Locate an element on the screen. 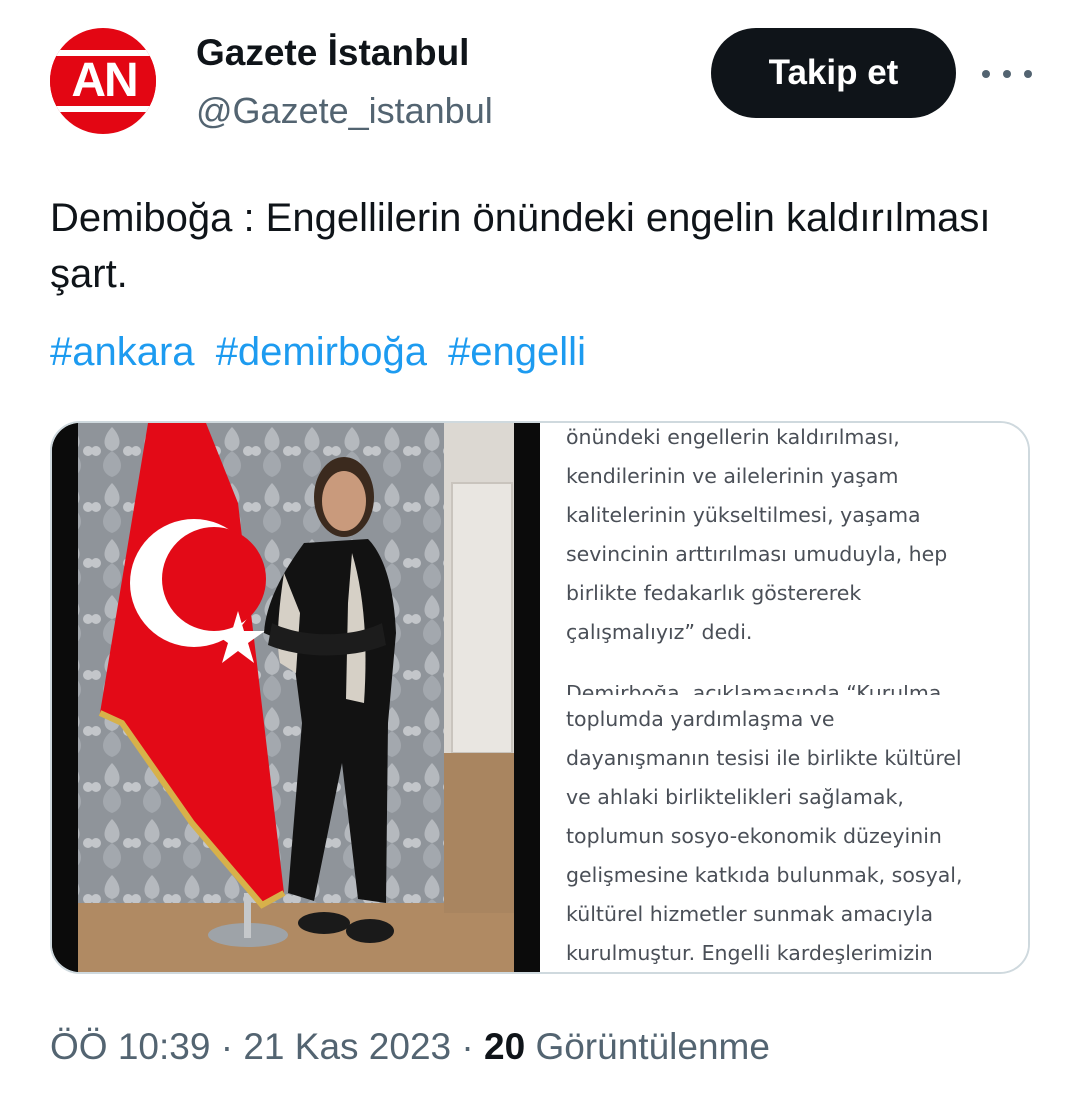  article-line: çalışmalıyız” dedi. is located at coordinates (659, 632).